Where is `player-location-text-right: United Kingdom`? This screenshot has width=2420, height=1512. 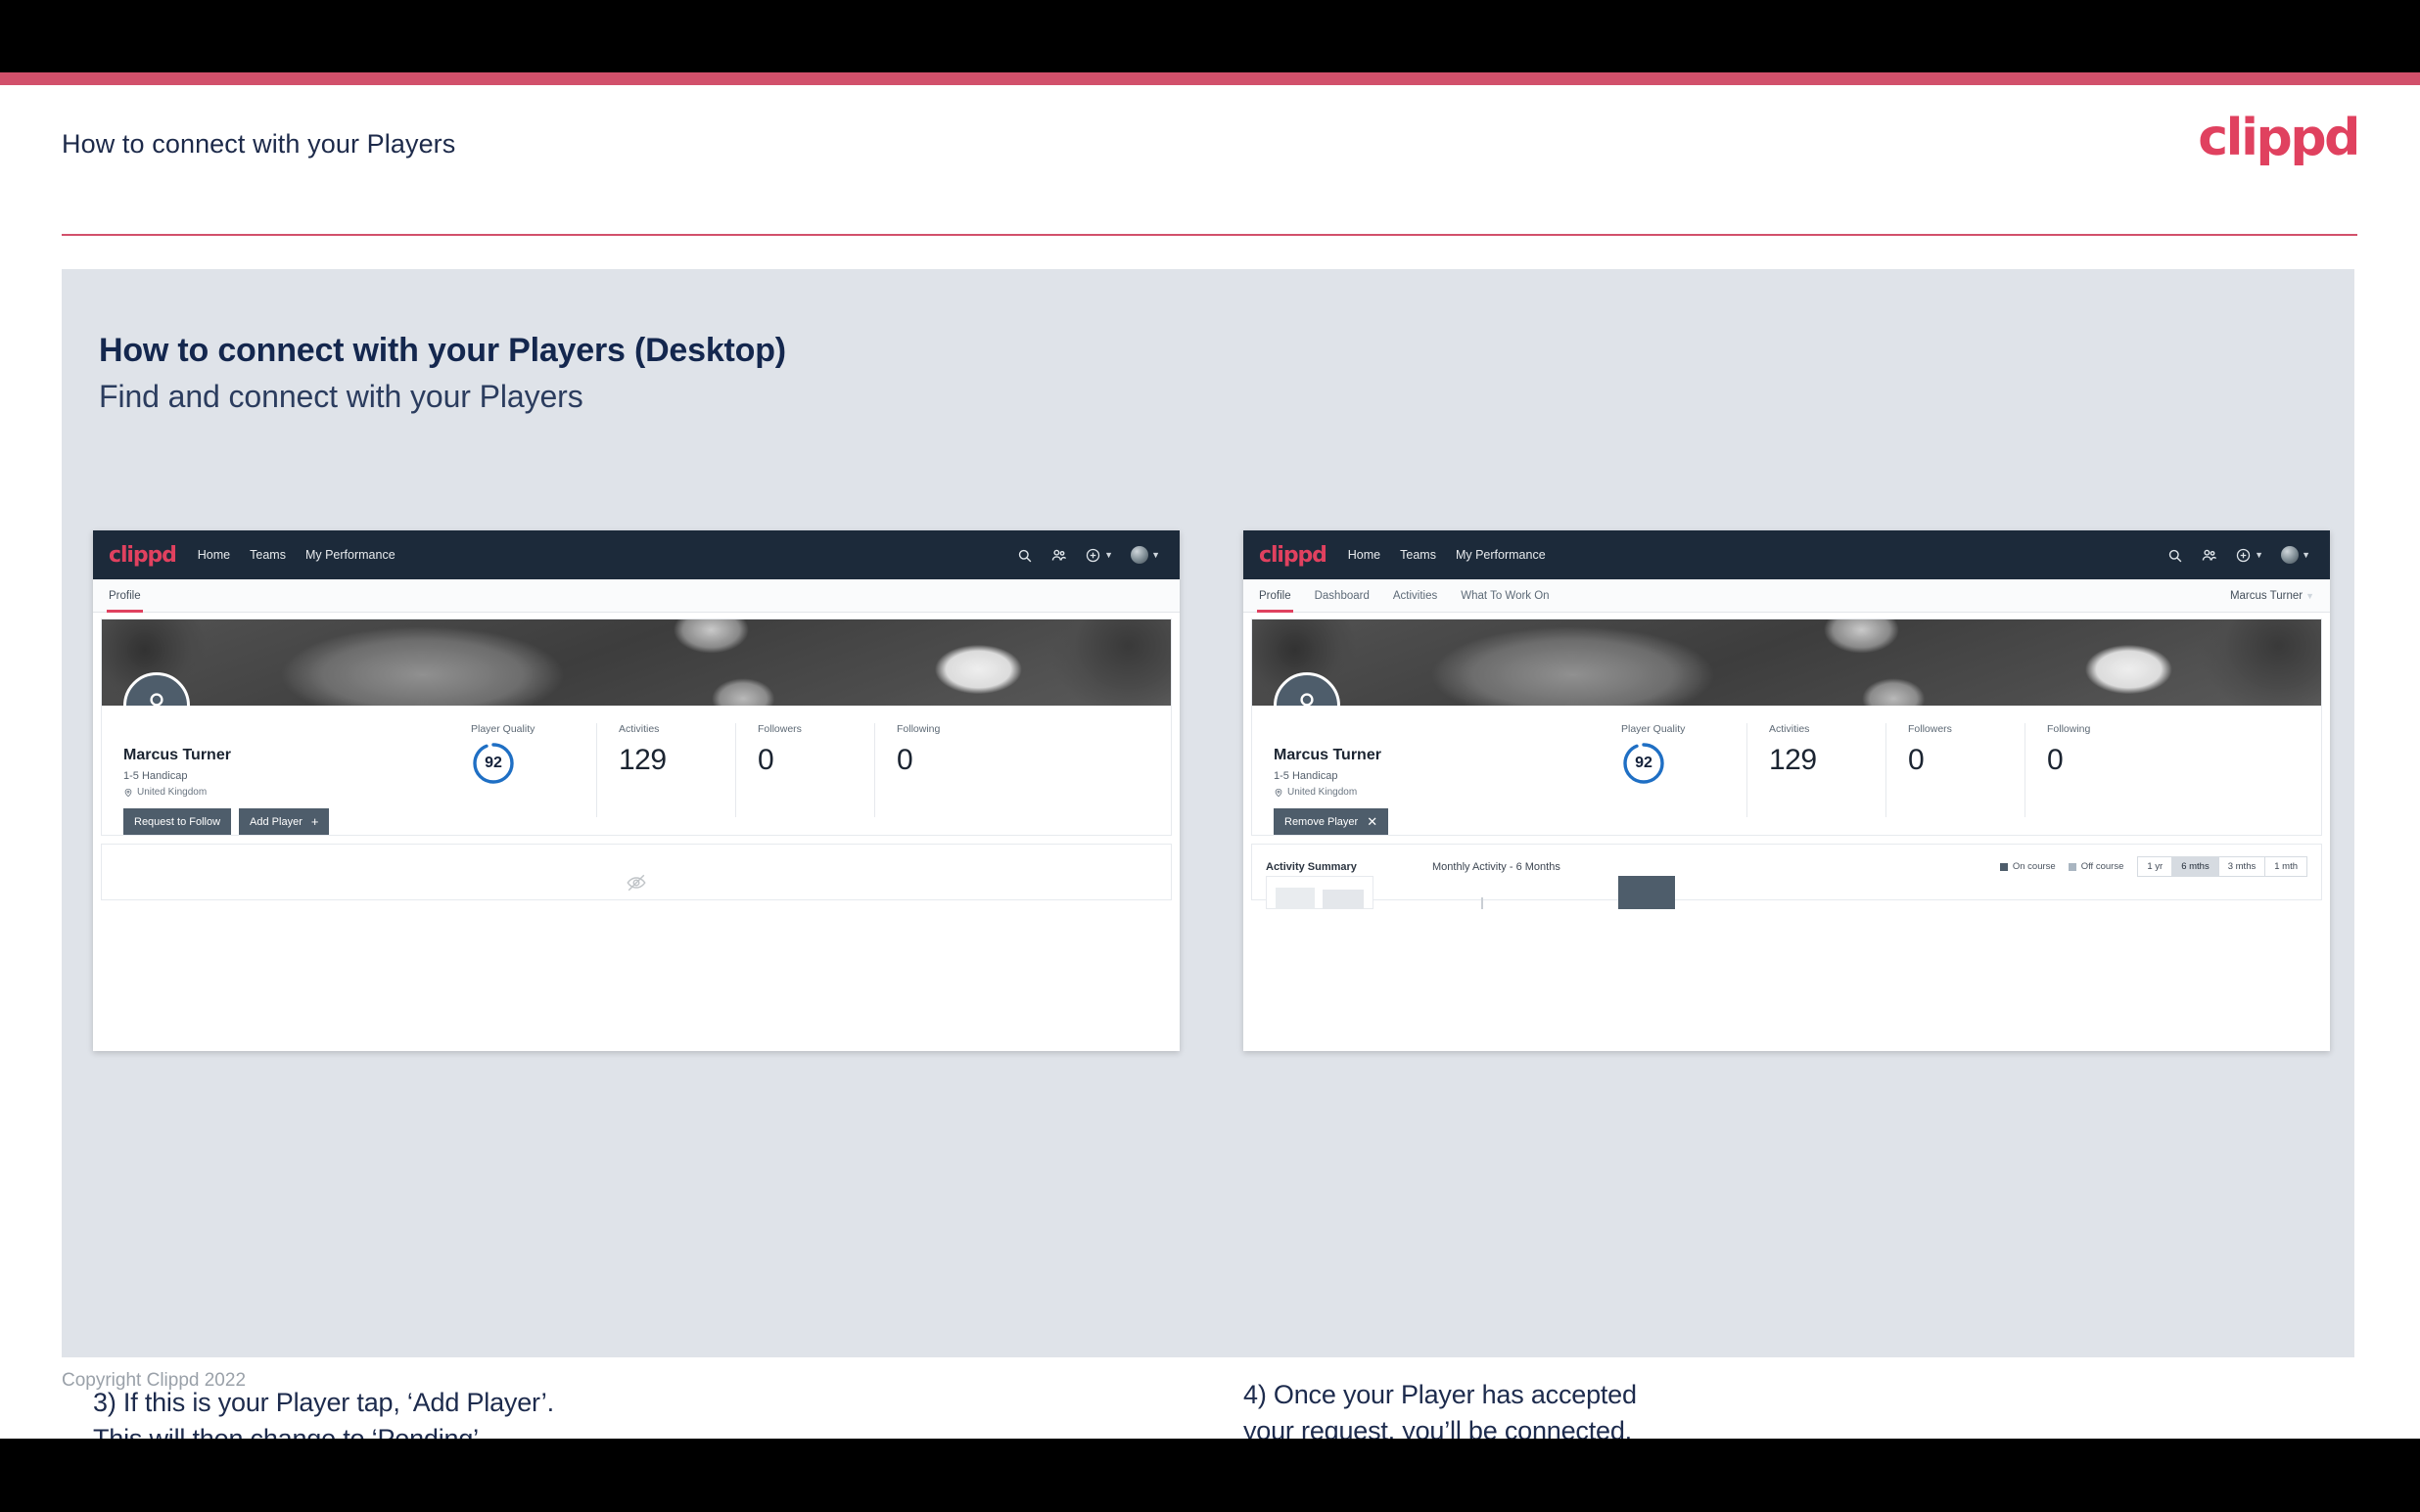 player-location-text-right: United Kingdom is located at coordinates (1322, 792).